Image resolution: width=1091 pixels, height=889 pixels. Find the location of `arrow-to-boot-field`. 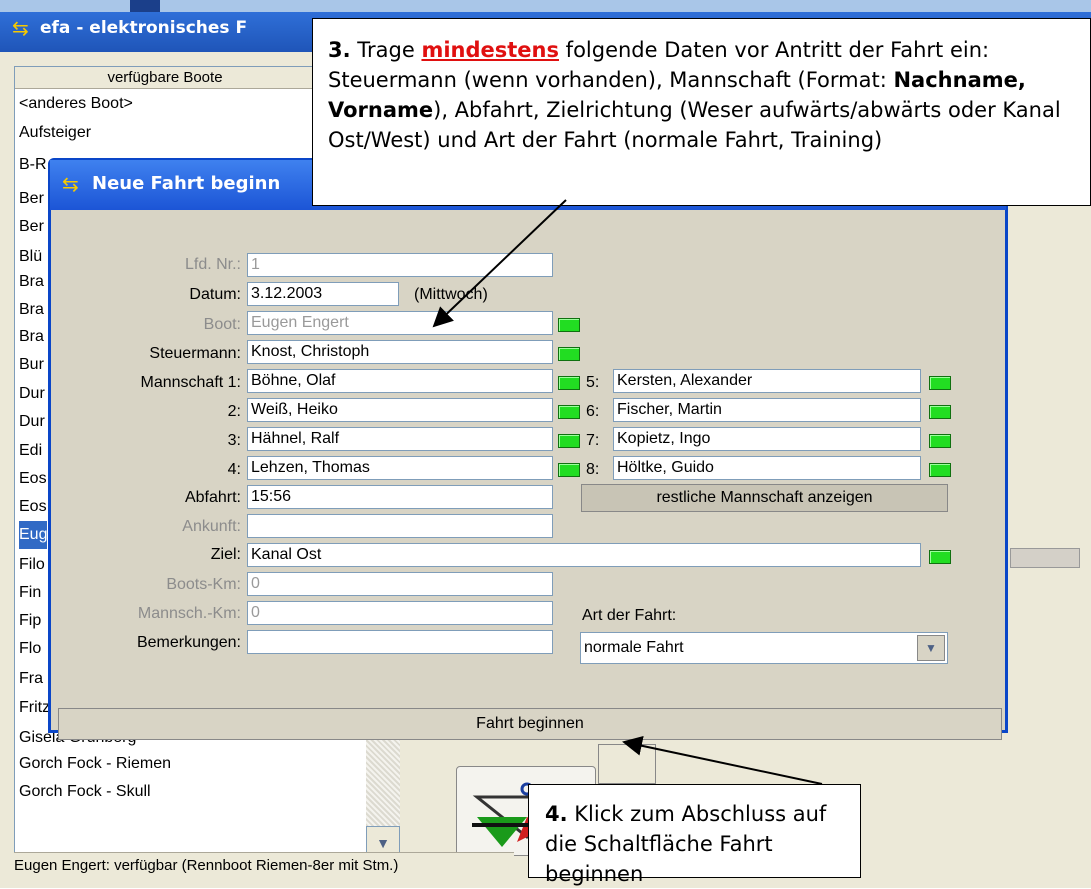

arrow-to-boot-field is located at coordinates (499, 263).